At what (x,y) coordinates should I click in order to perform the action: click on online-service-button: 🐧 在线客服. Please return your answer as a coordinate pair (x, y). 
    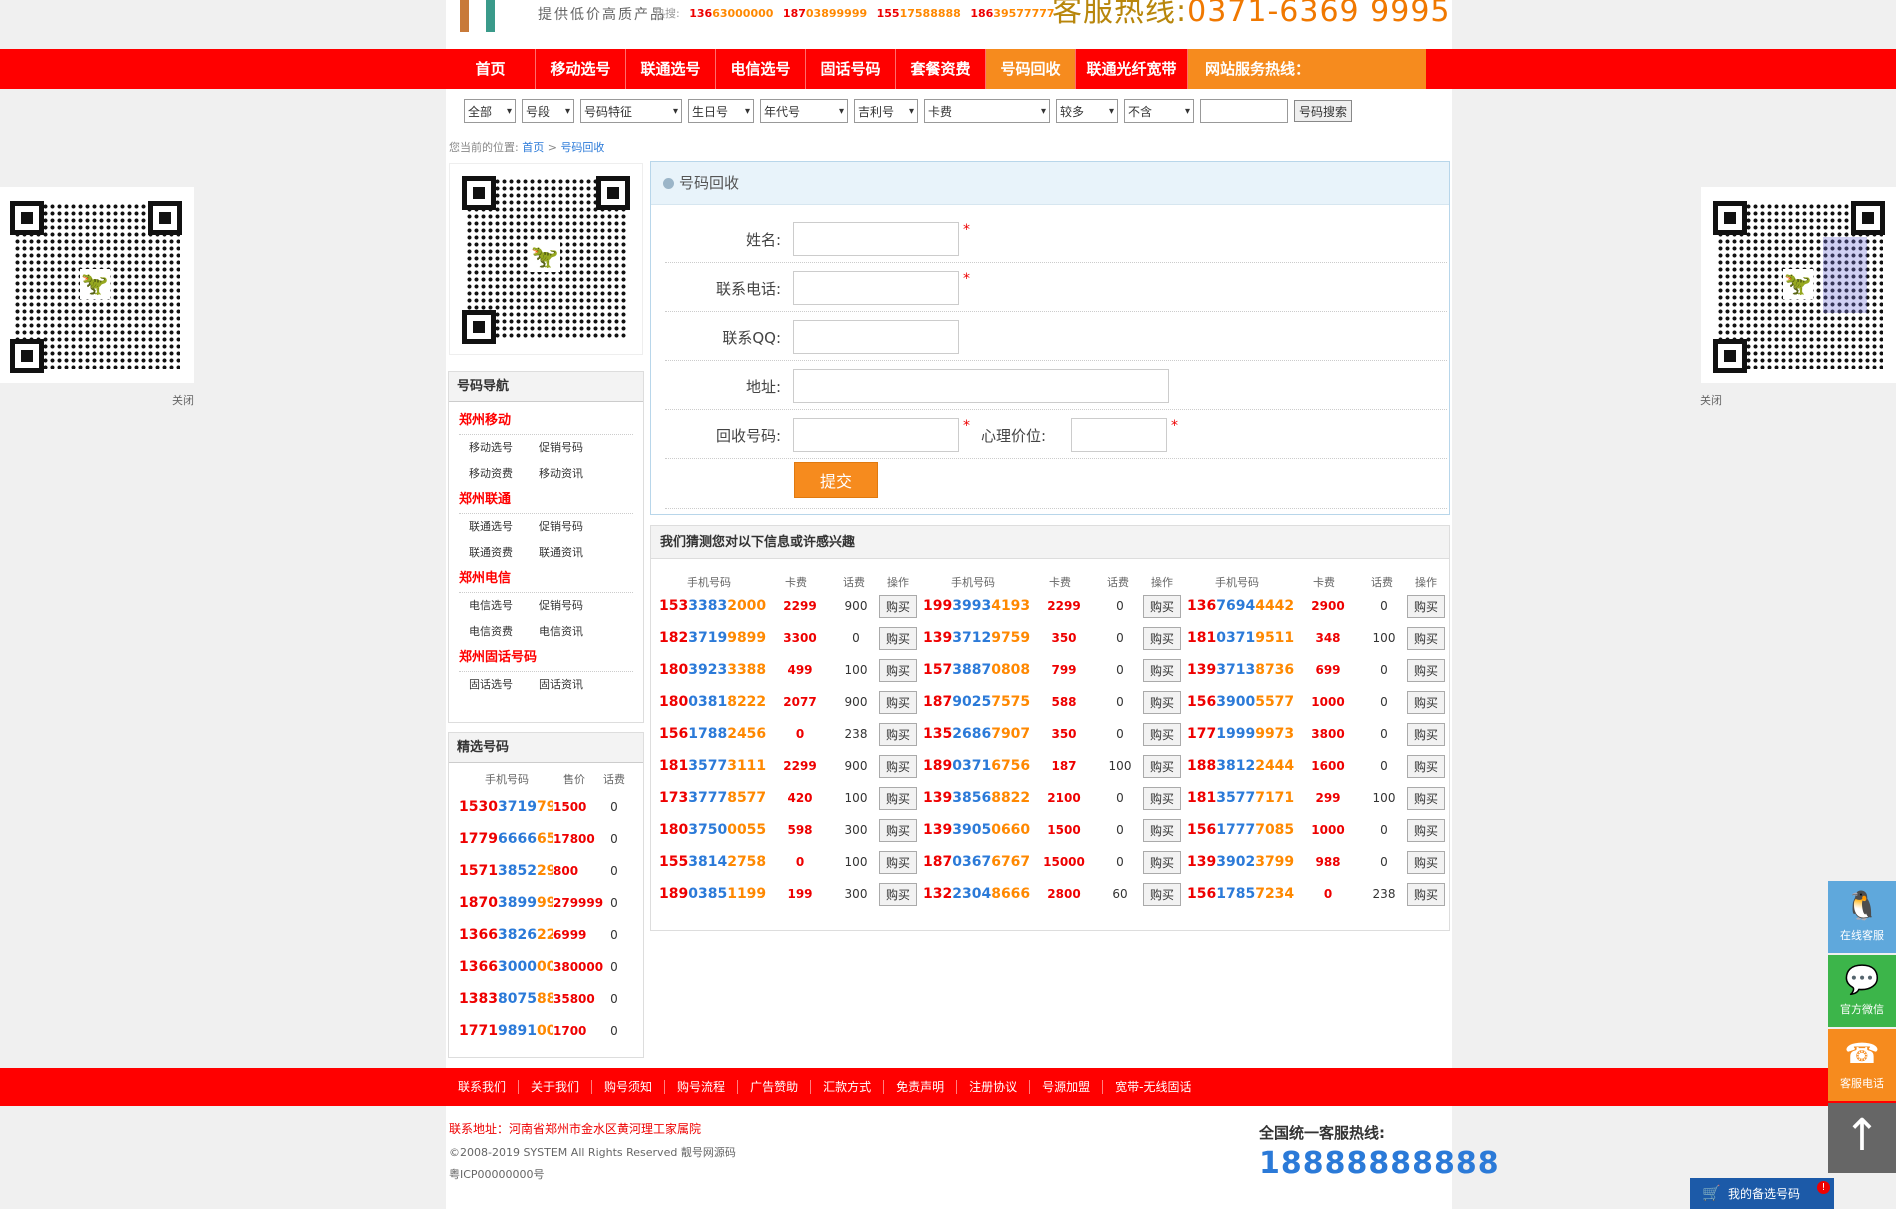
    Looking at the image, I should click on (1862, 917).